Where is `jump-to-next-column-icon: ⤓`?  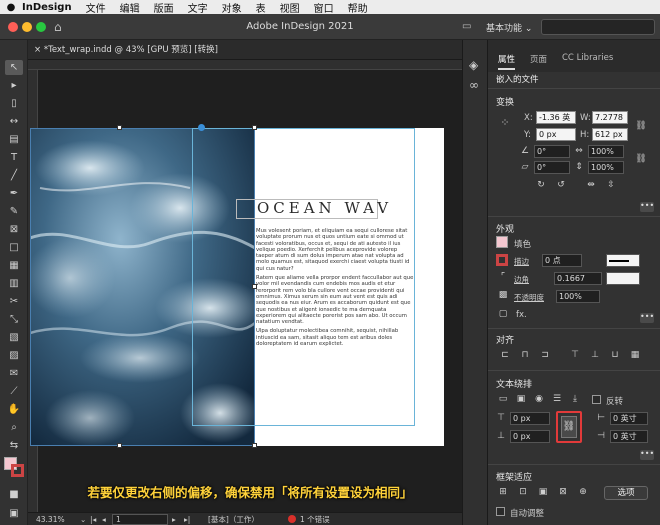 jump-to-next-column-icon: ⤓ is located at coordinates (575, 399).